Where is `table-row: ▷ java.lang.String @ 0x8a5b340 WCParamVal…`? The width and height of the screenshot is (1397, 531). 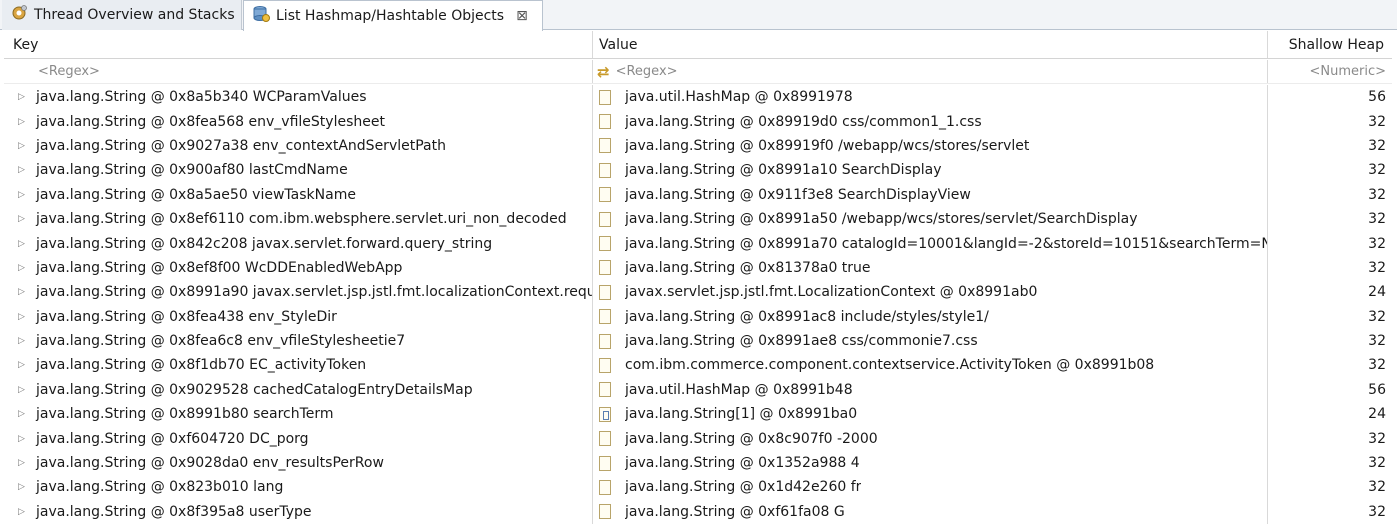
table-row: ▷ java.lang.String @ 0x8a5b340 WCParamVal… is located at coordinates (698, 97).